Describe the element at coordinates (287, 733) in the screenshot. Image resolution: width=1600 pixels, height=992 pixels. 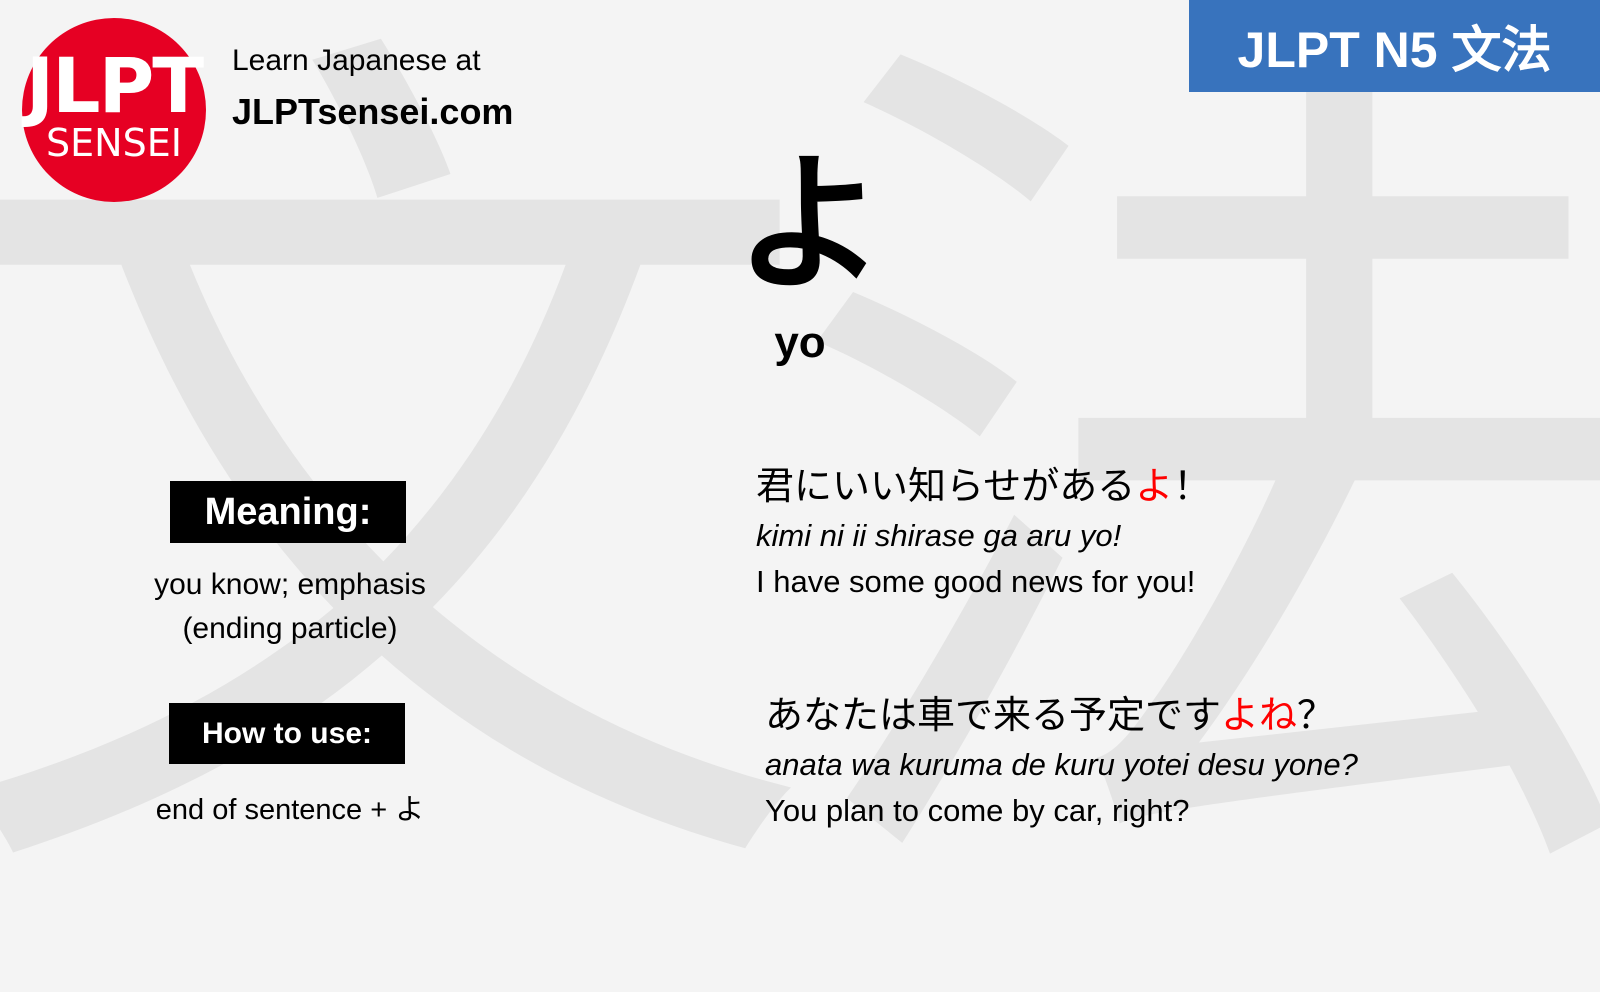
I see `how-to-use-label: How to use:` at that location.